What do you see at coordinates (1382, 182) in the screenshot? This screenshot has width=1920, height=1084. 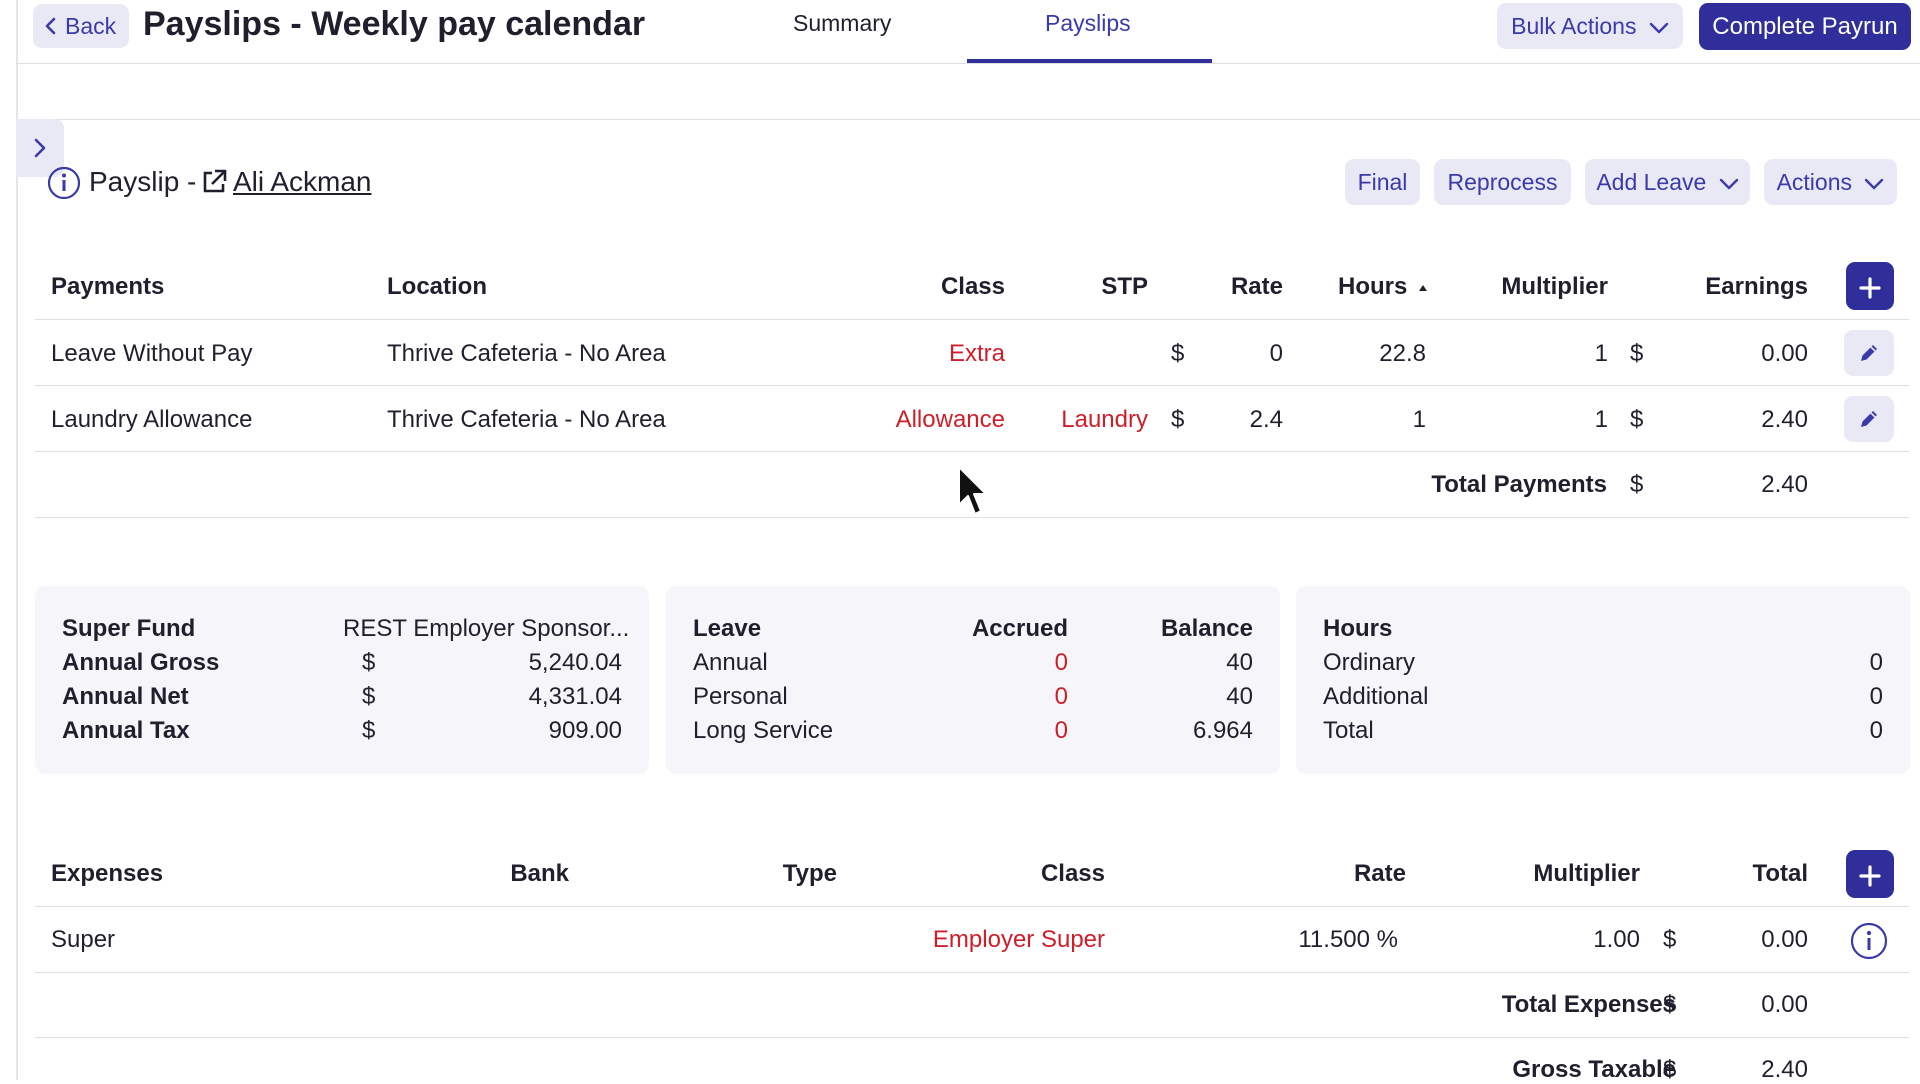 I see `final-button: Final` at bounding box center [1382, 182].